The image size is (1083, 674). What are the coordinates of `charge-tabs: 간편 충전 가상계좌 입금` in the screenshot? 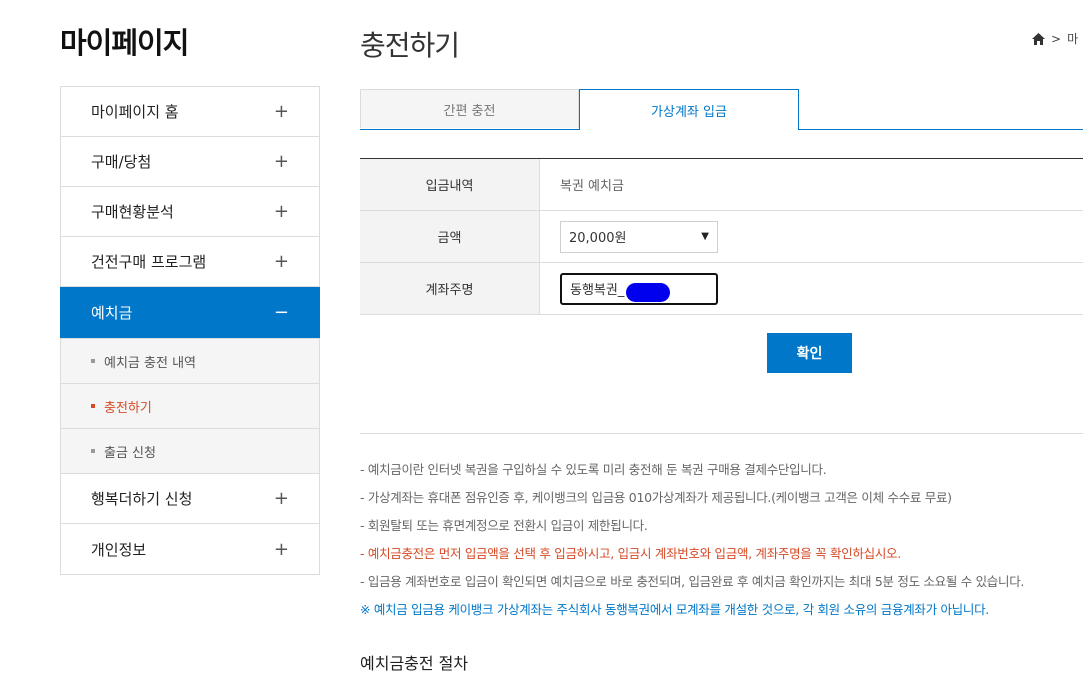 It's located at (721, 109).